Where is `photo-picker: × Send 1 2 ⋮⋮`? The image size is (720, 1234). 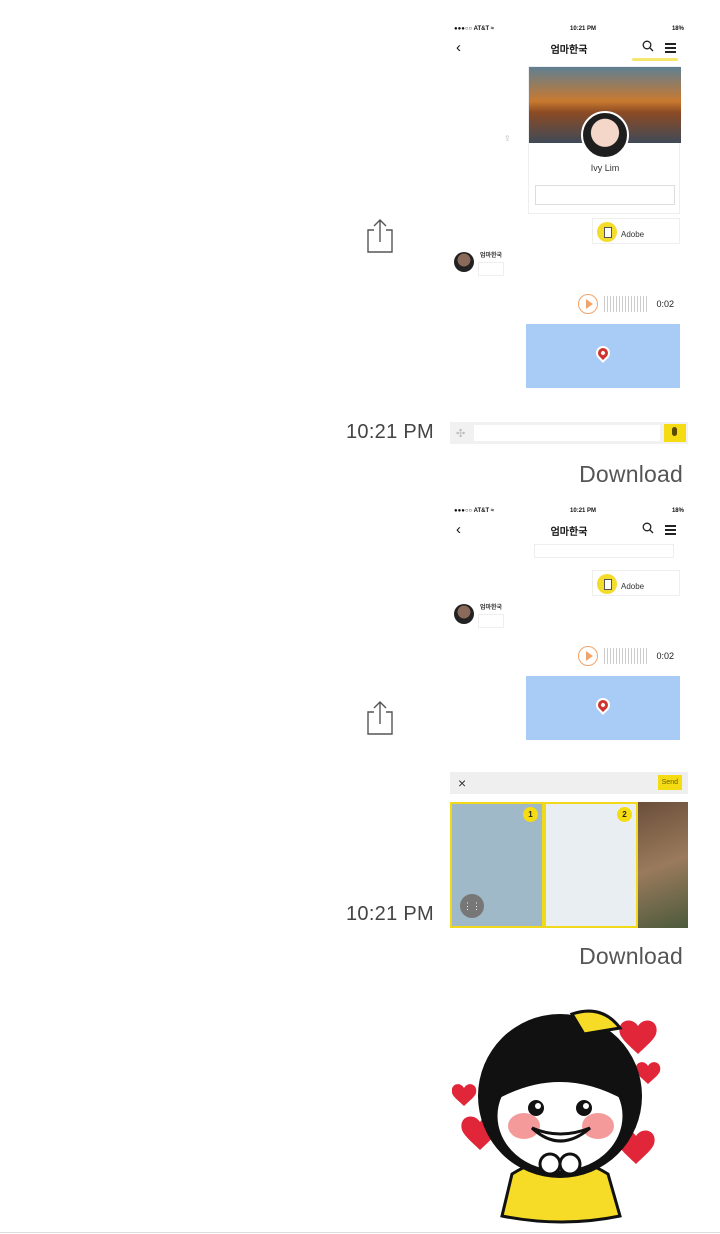
photo-picker: × Send 1 2 ⋮⋮ is located at coordinates (569, 850).